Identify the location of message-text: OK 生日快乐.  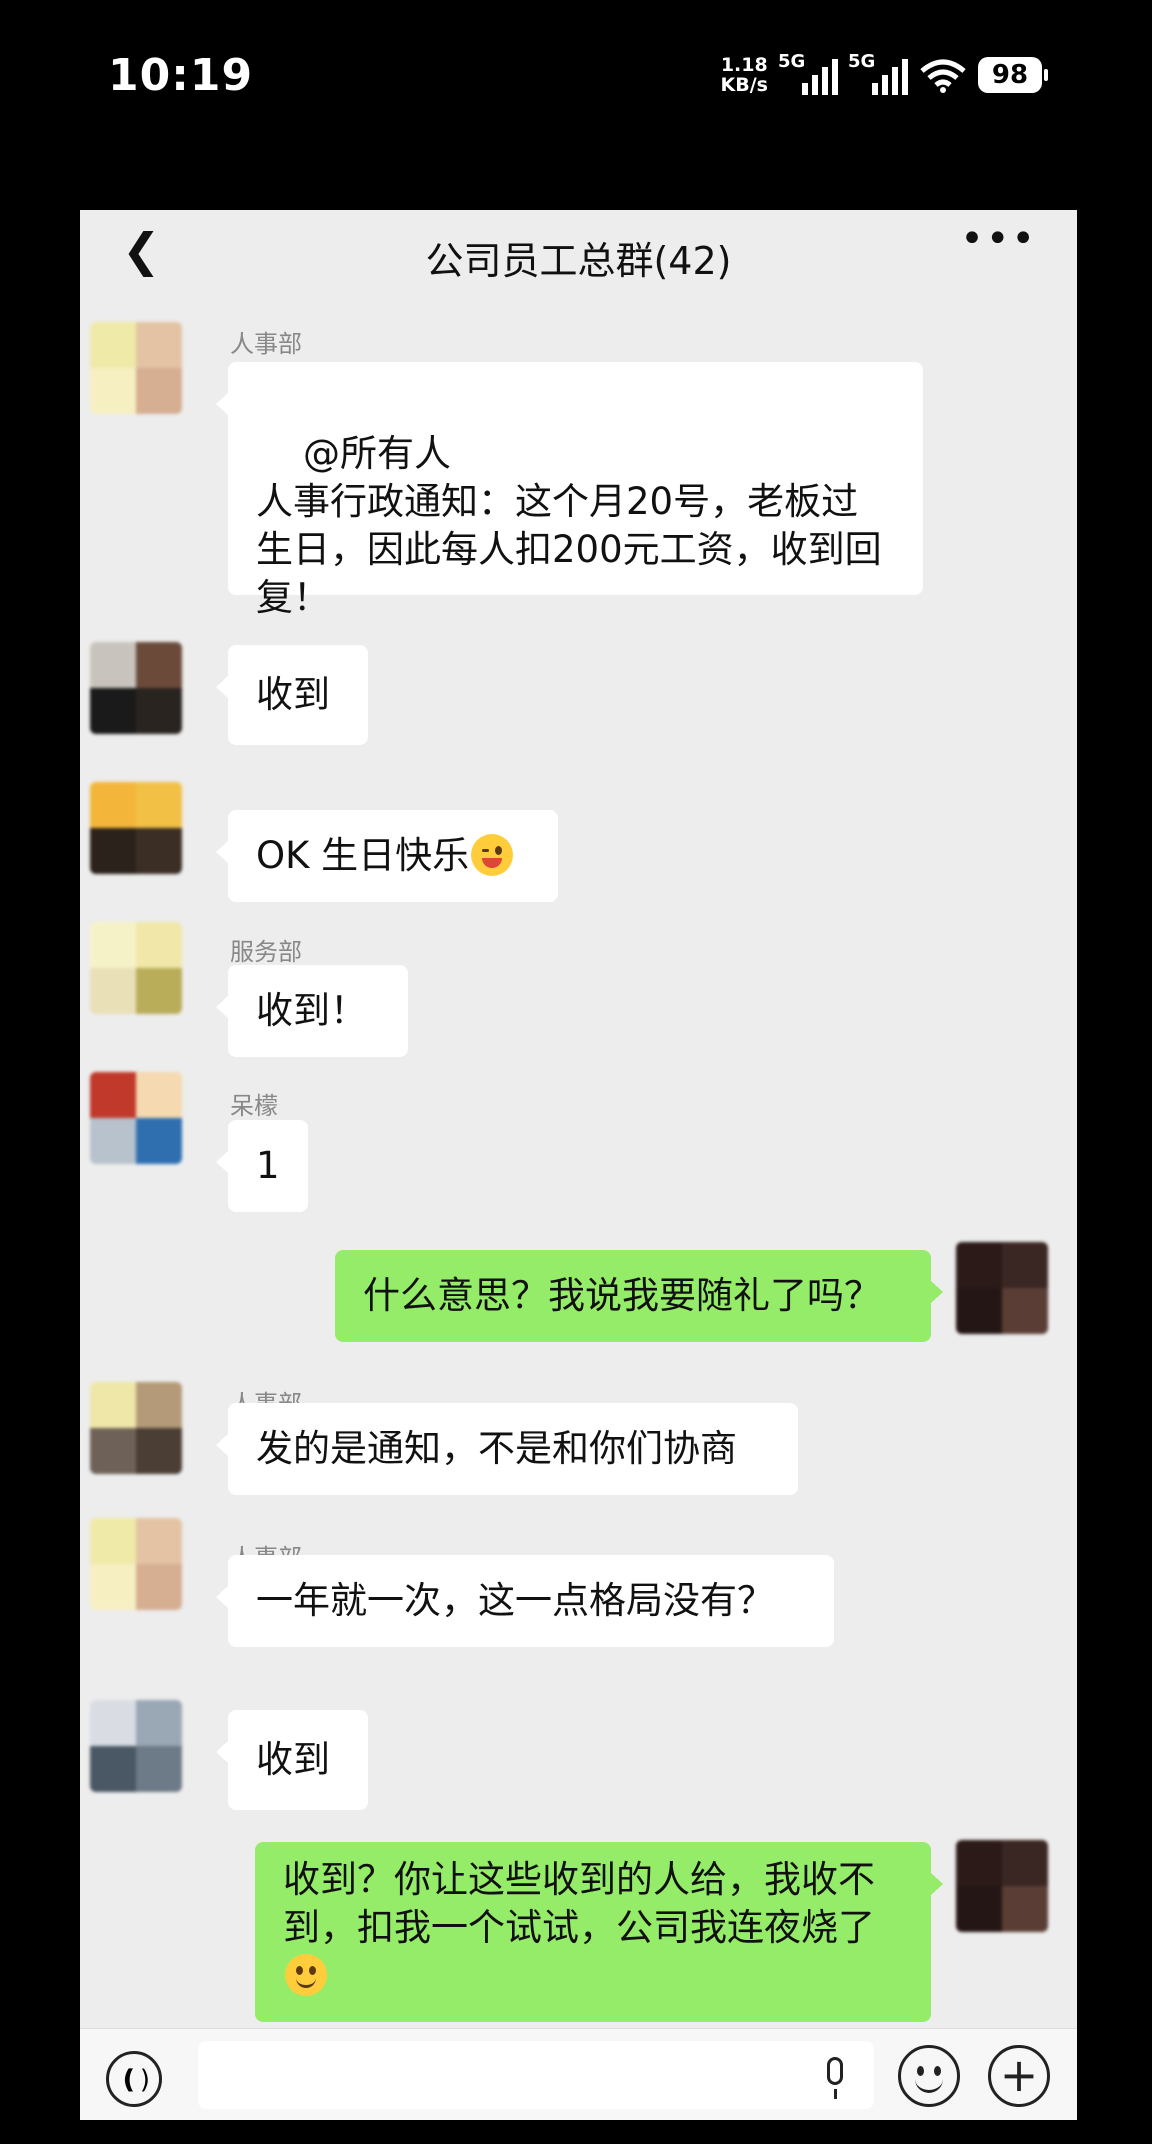
(363, 855).